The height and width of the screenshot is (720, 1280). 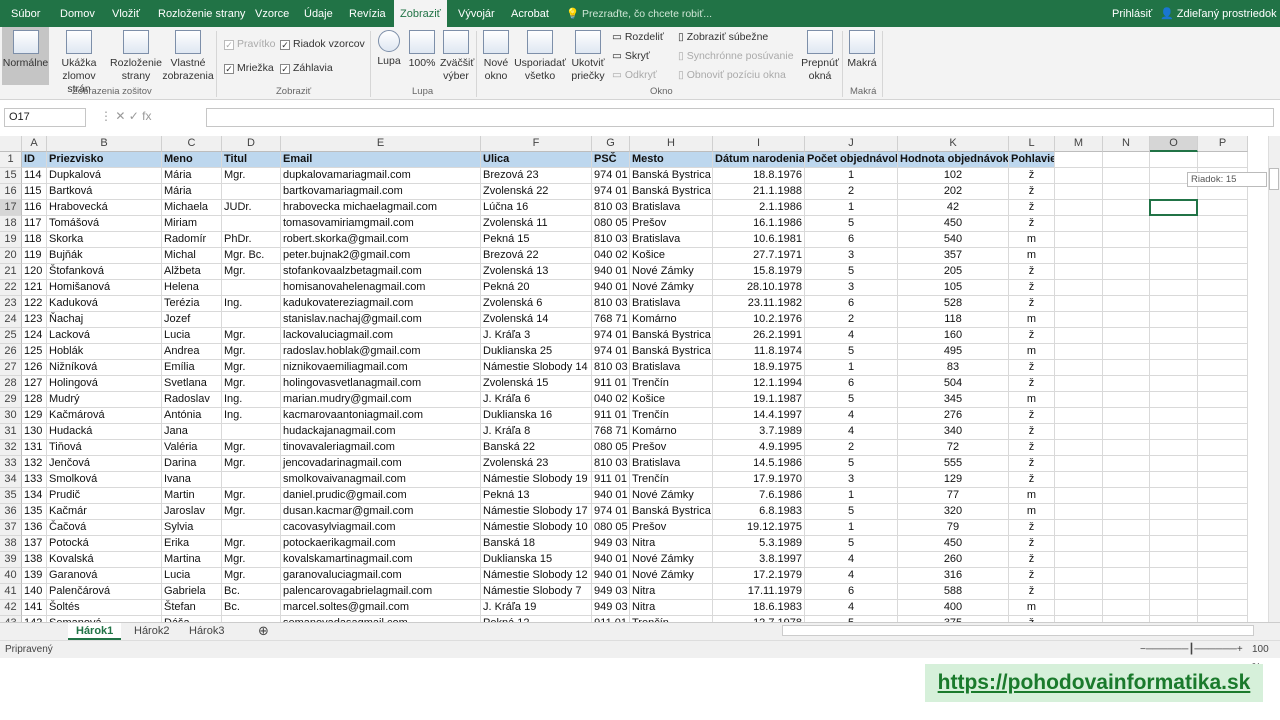 I want to click on data-cell: Hudacká, so click(x=104, y=432).